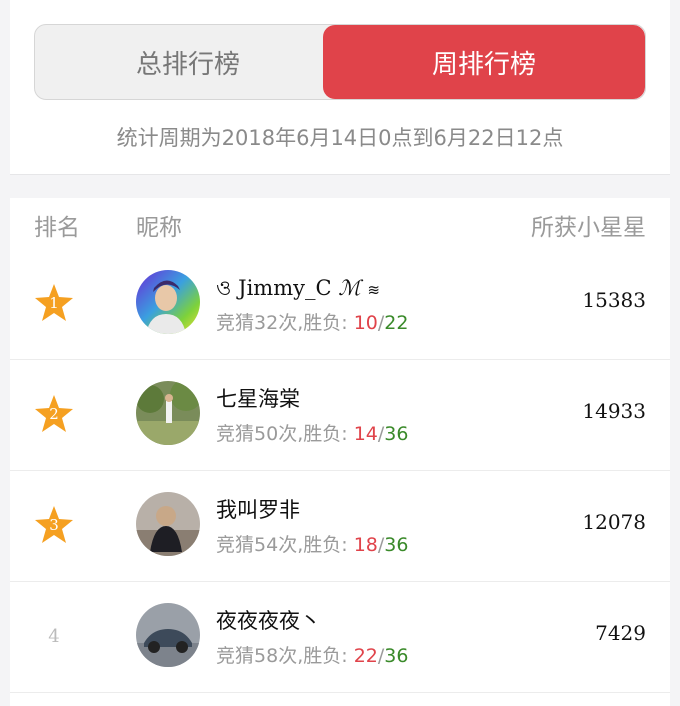  I want to click on guess-count: 58, so click(266, 656).